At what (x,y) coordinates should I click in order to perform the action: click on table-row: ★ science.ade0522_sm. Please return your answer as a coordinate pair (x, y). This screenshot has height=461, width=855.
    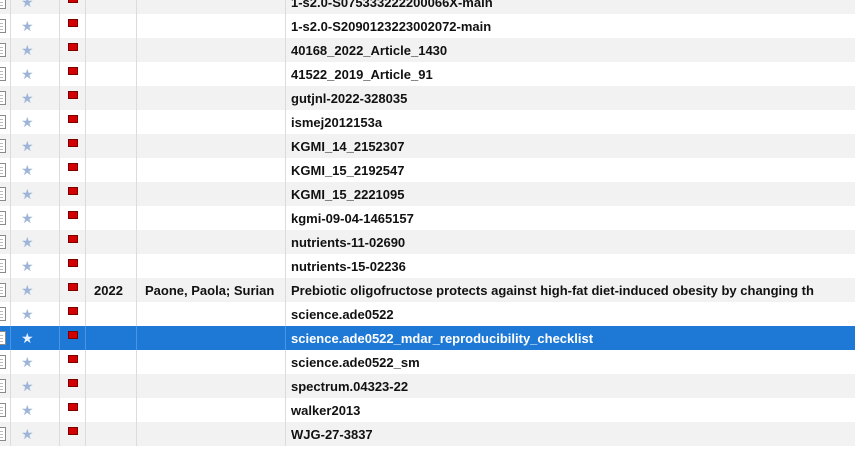
    Looking at the image, I should click on (427, 362).